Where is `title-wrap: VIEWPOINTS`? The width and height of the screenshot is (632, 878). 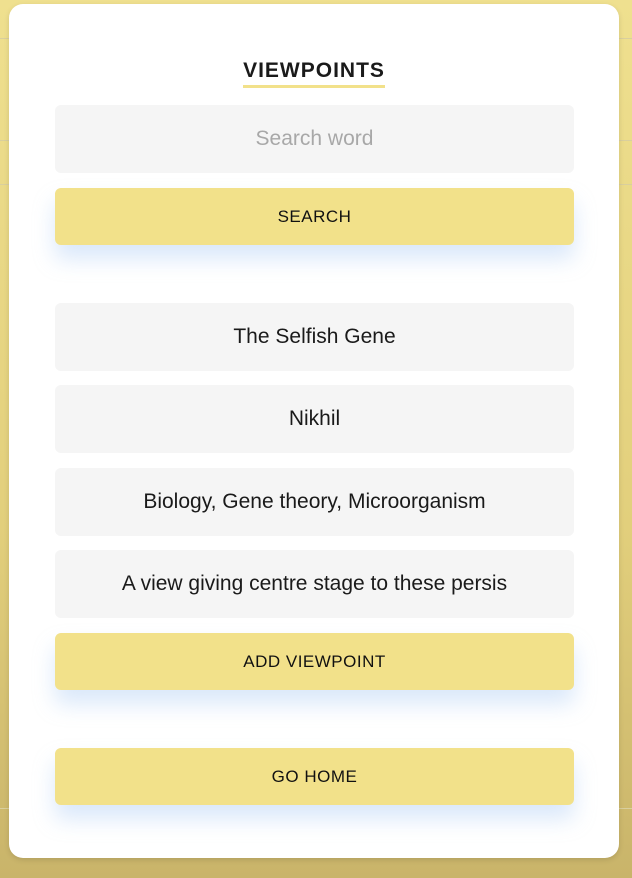
title-wrap: VIEWPOINTS is located at coordinates (314, 73).